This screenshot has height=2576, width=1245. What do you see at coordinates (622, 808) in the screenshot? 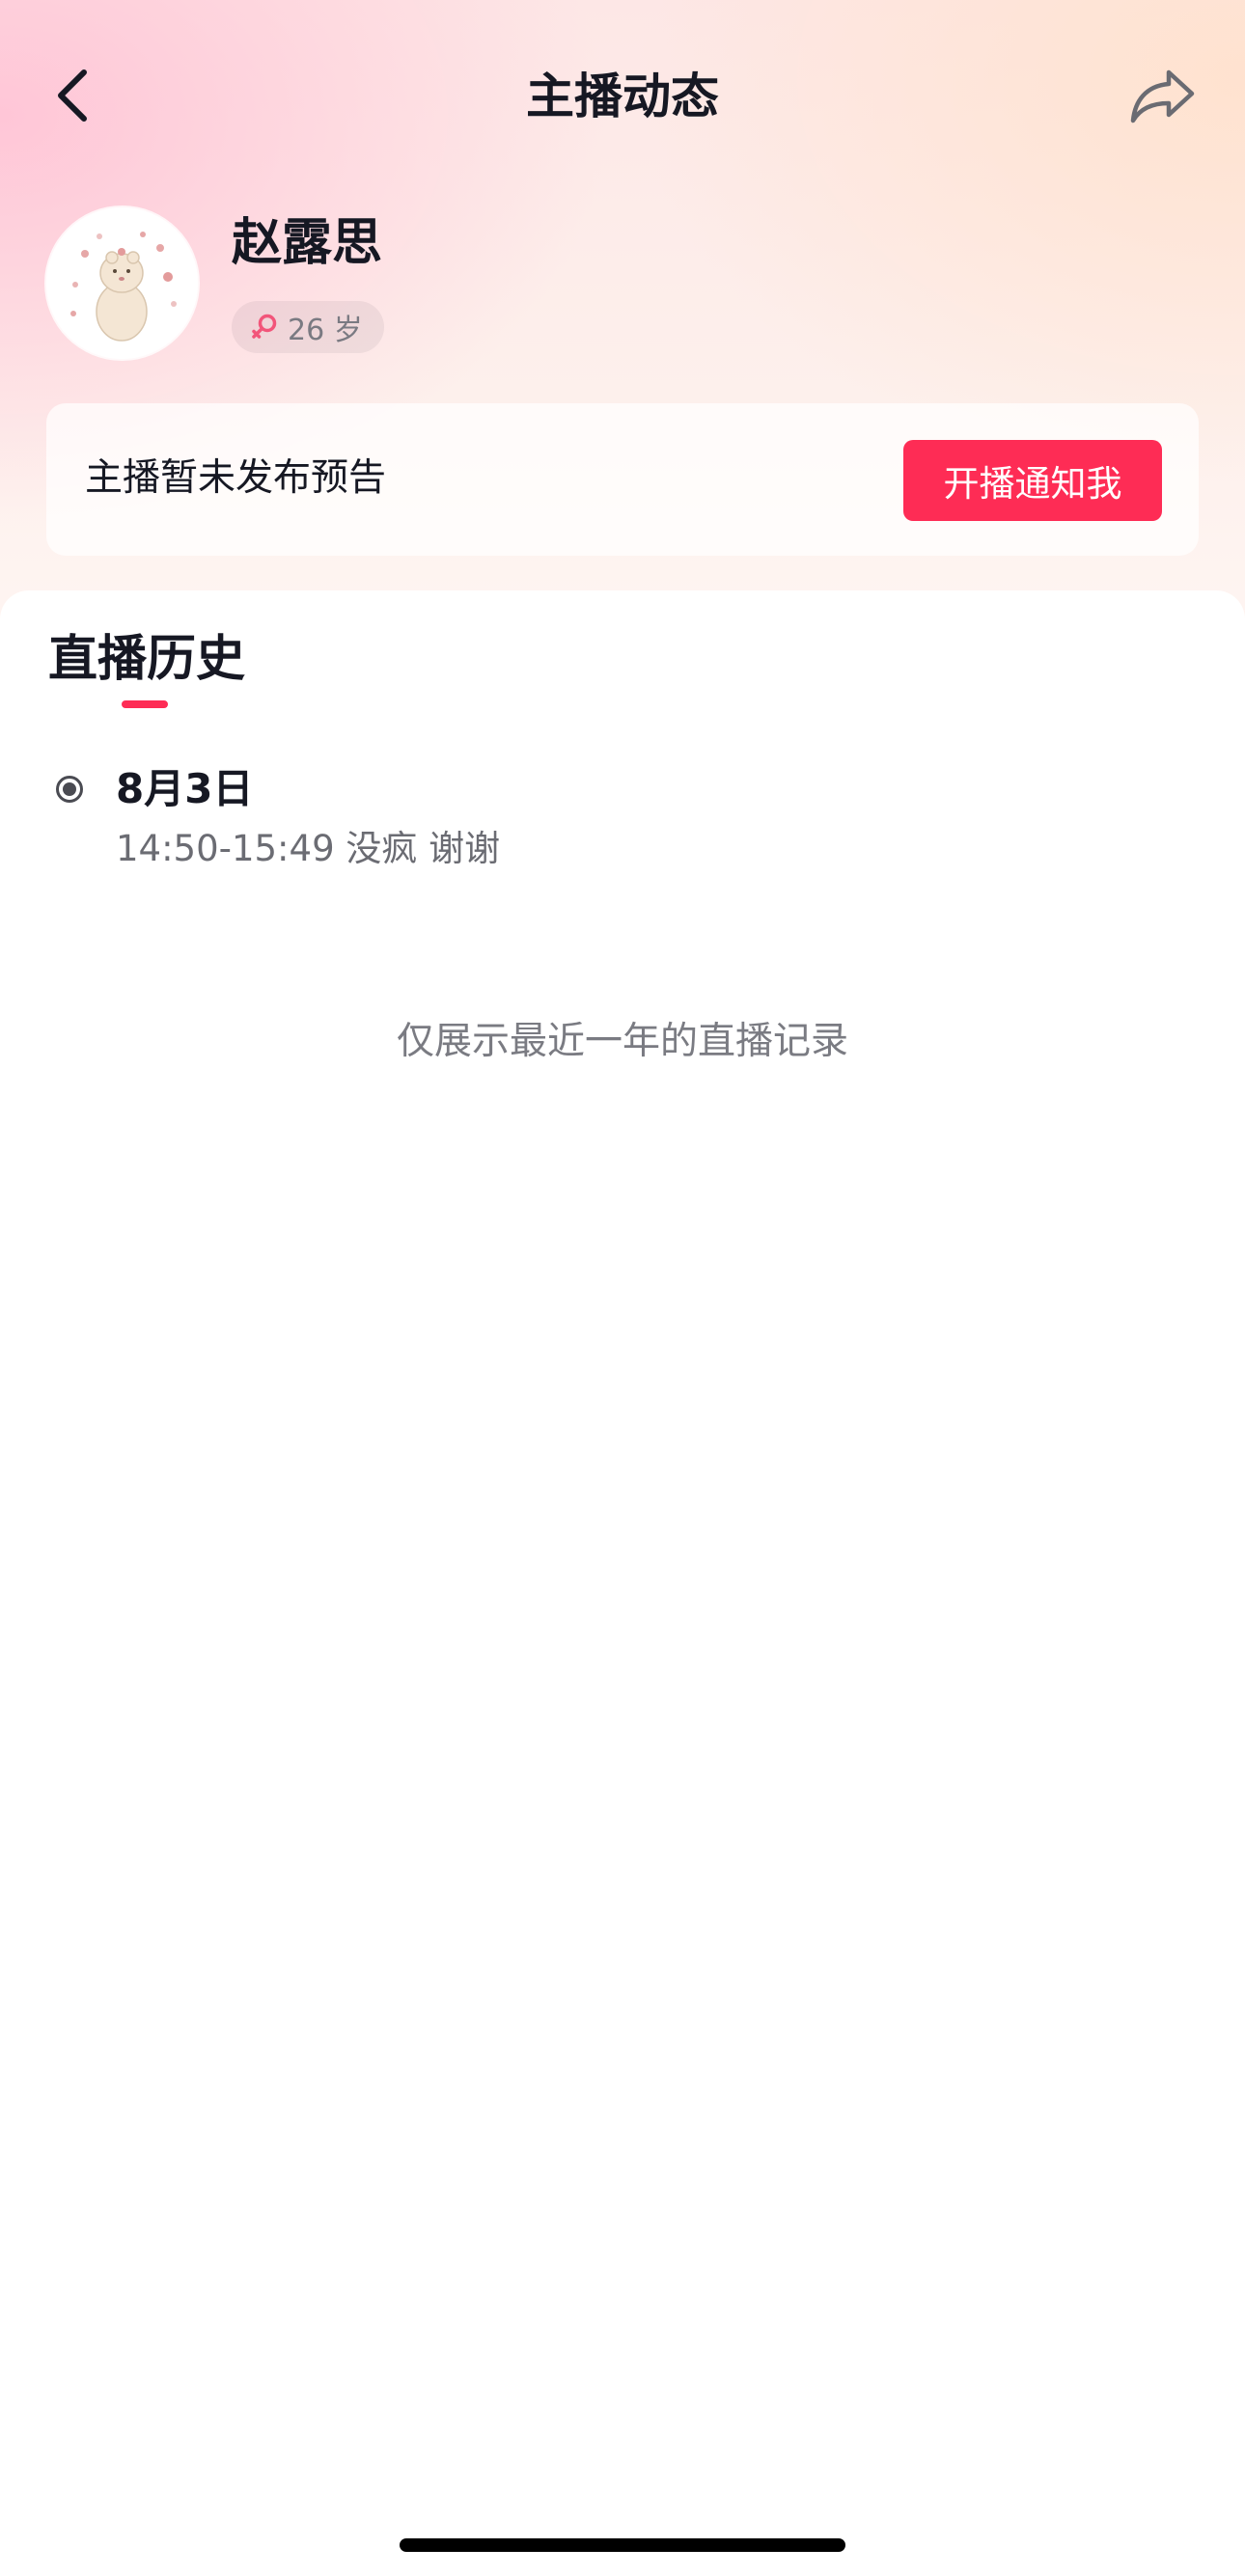
I see `history-item: 8月3日 14:50-15:49 没疯 谢谢` at bounding box center [622, 808].